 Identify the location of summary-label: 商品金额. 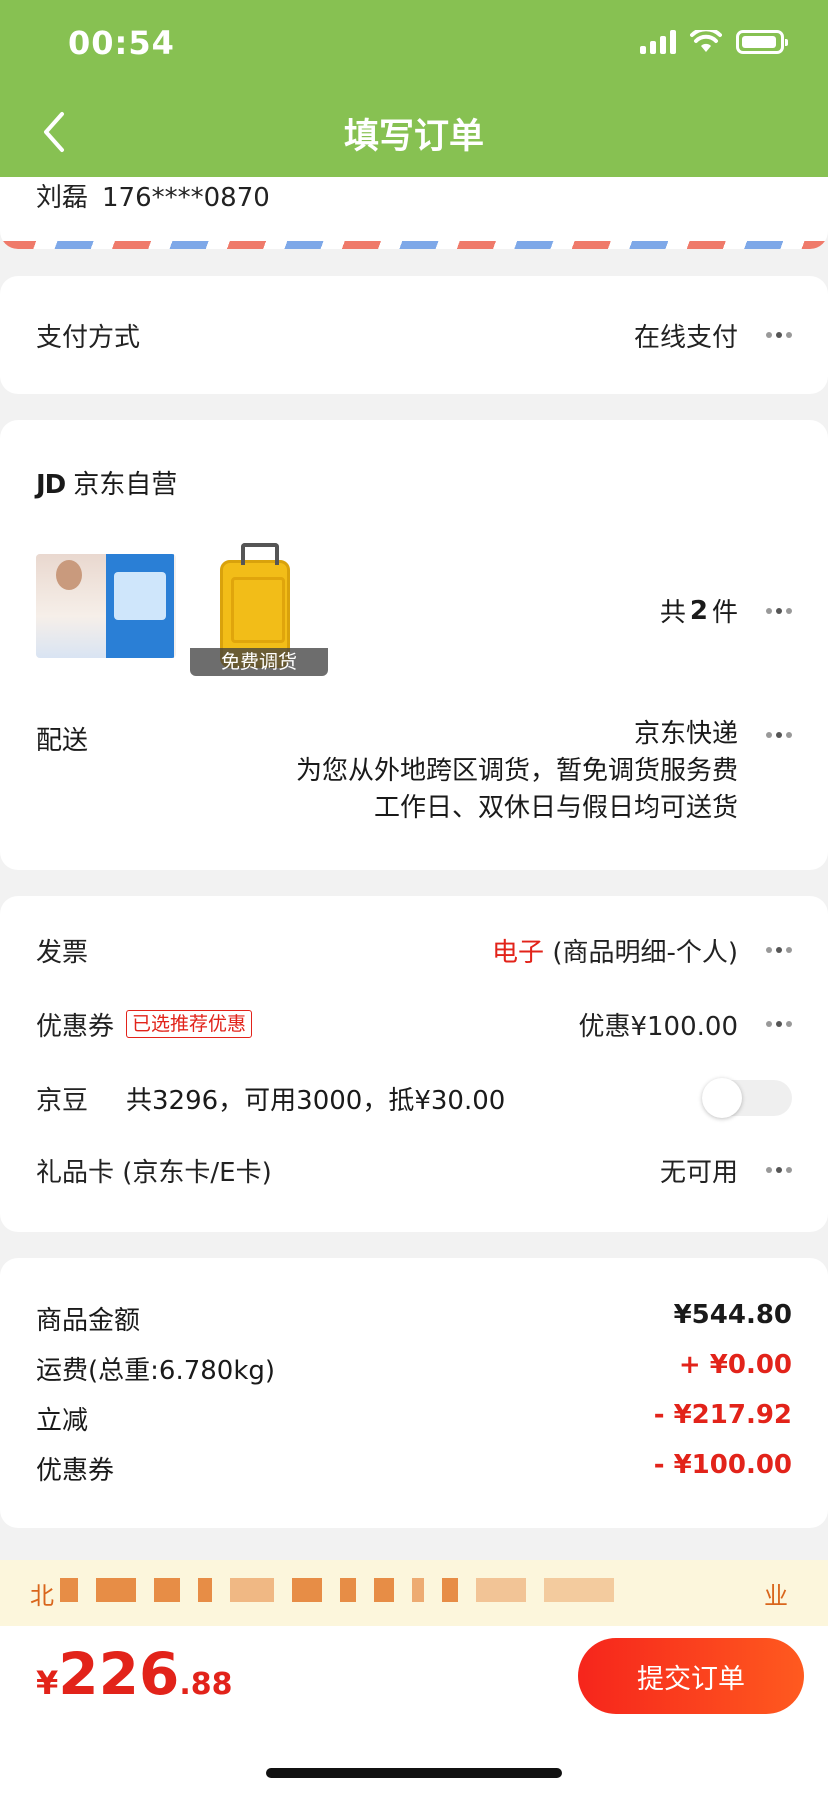
(88, 1321).